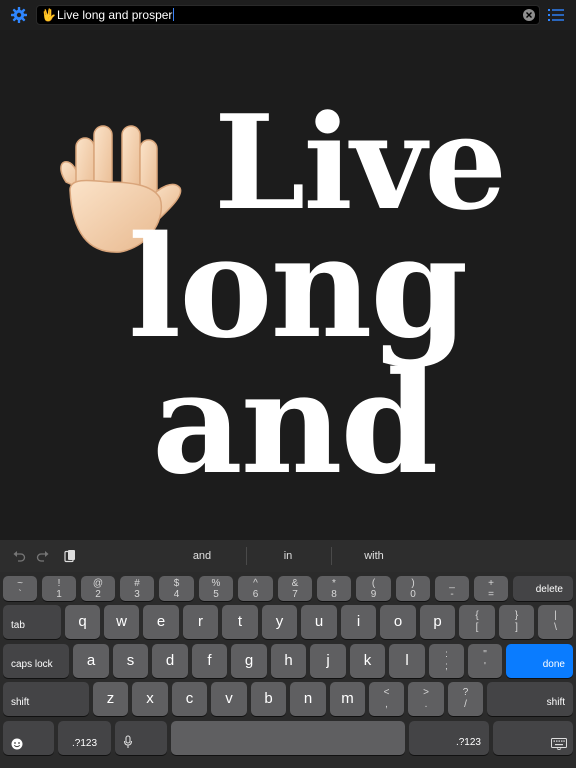 The height and width of the screenshot is (768, 576). What do you see at coordinates (398, 622) in the screenshot?
I see `key-o: o` at bounding box center [398, 622].